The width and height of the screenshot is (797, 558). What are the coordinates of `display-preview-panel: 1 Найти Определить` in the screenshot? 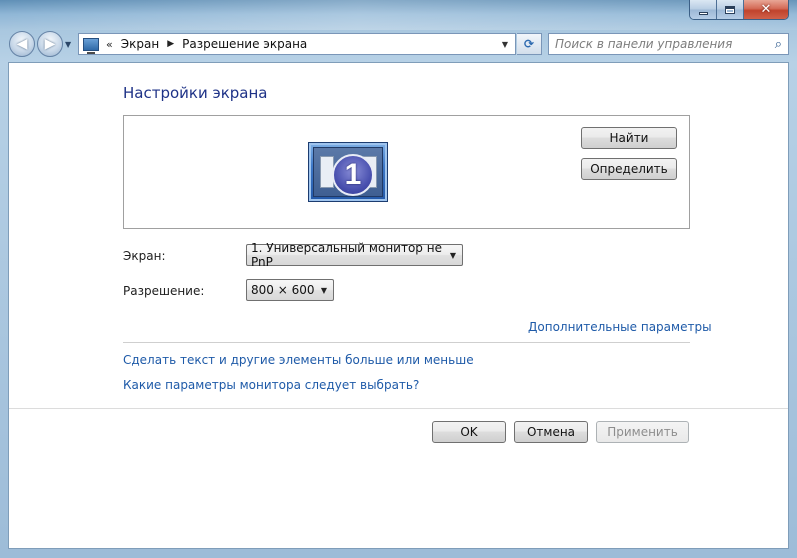 It's located at (406, 172).